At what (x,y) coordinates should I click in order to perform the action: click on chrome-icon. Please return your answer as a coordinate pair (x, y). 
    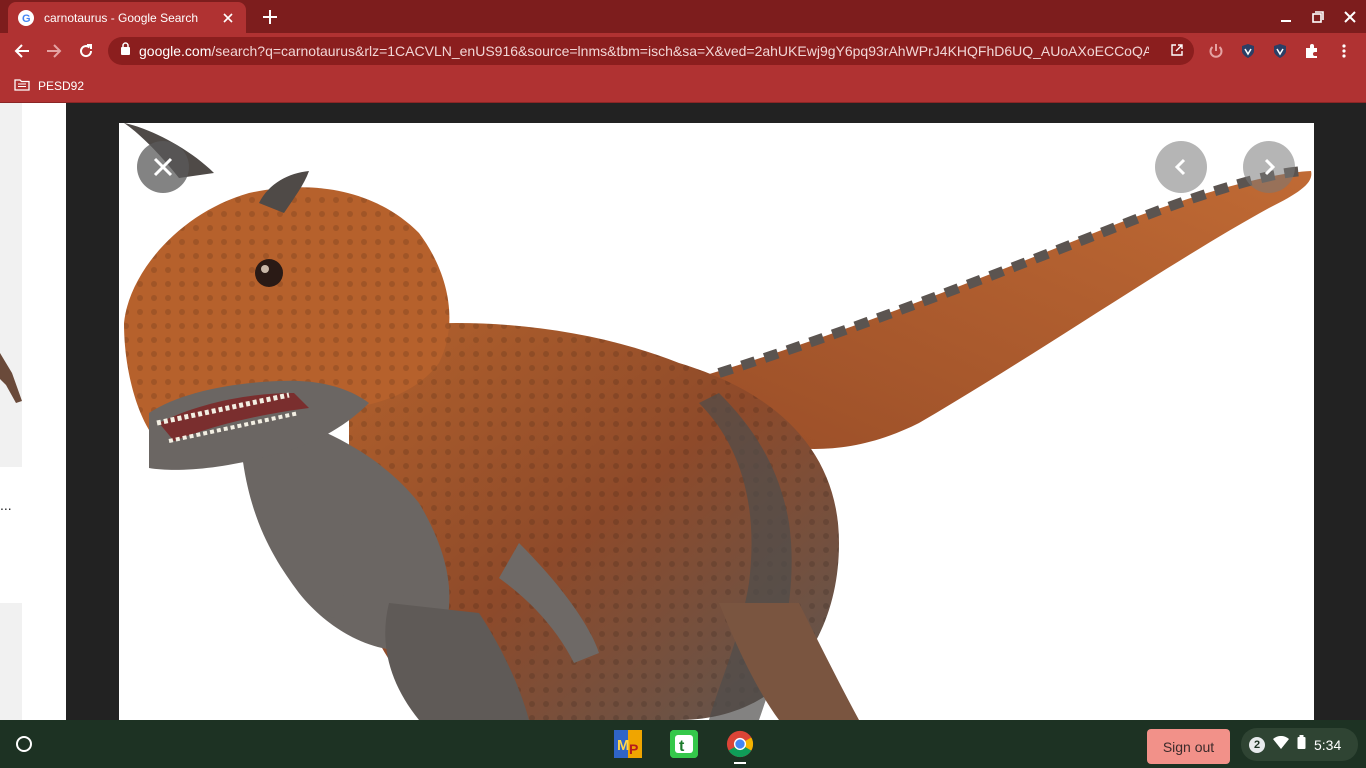
    Looking at the image, I should click on (740, 744).